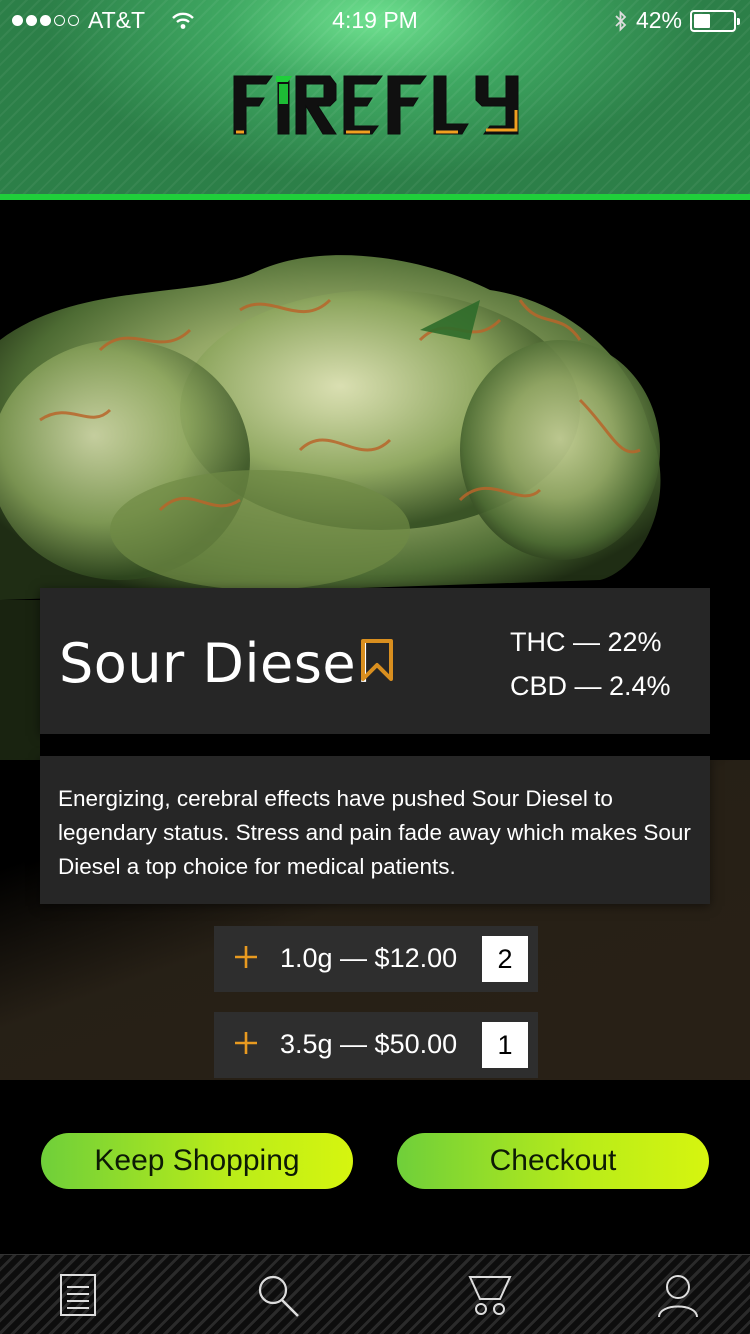 This screenshot has width=750, height=1334. I want to click on battery-percent: 42%, so click(658, 20).